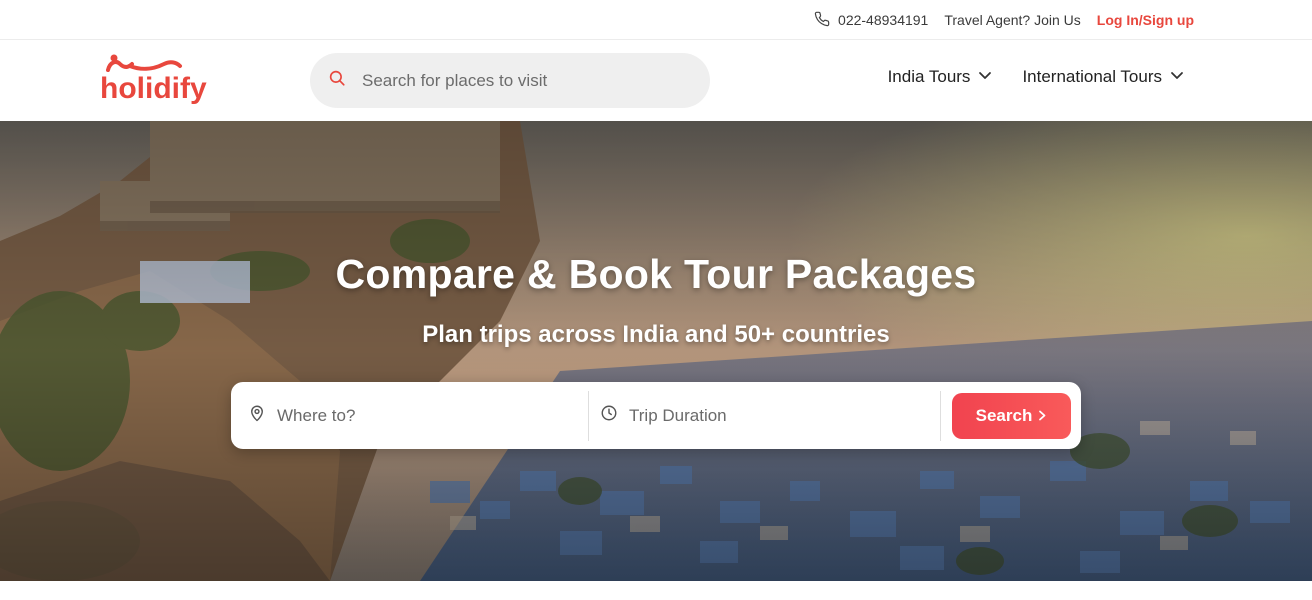  I want to click on phone-number: 022-48934191, so click(883, 20).